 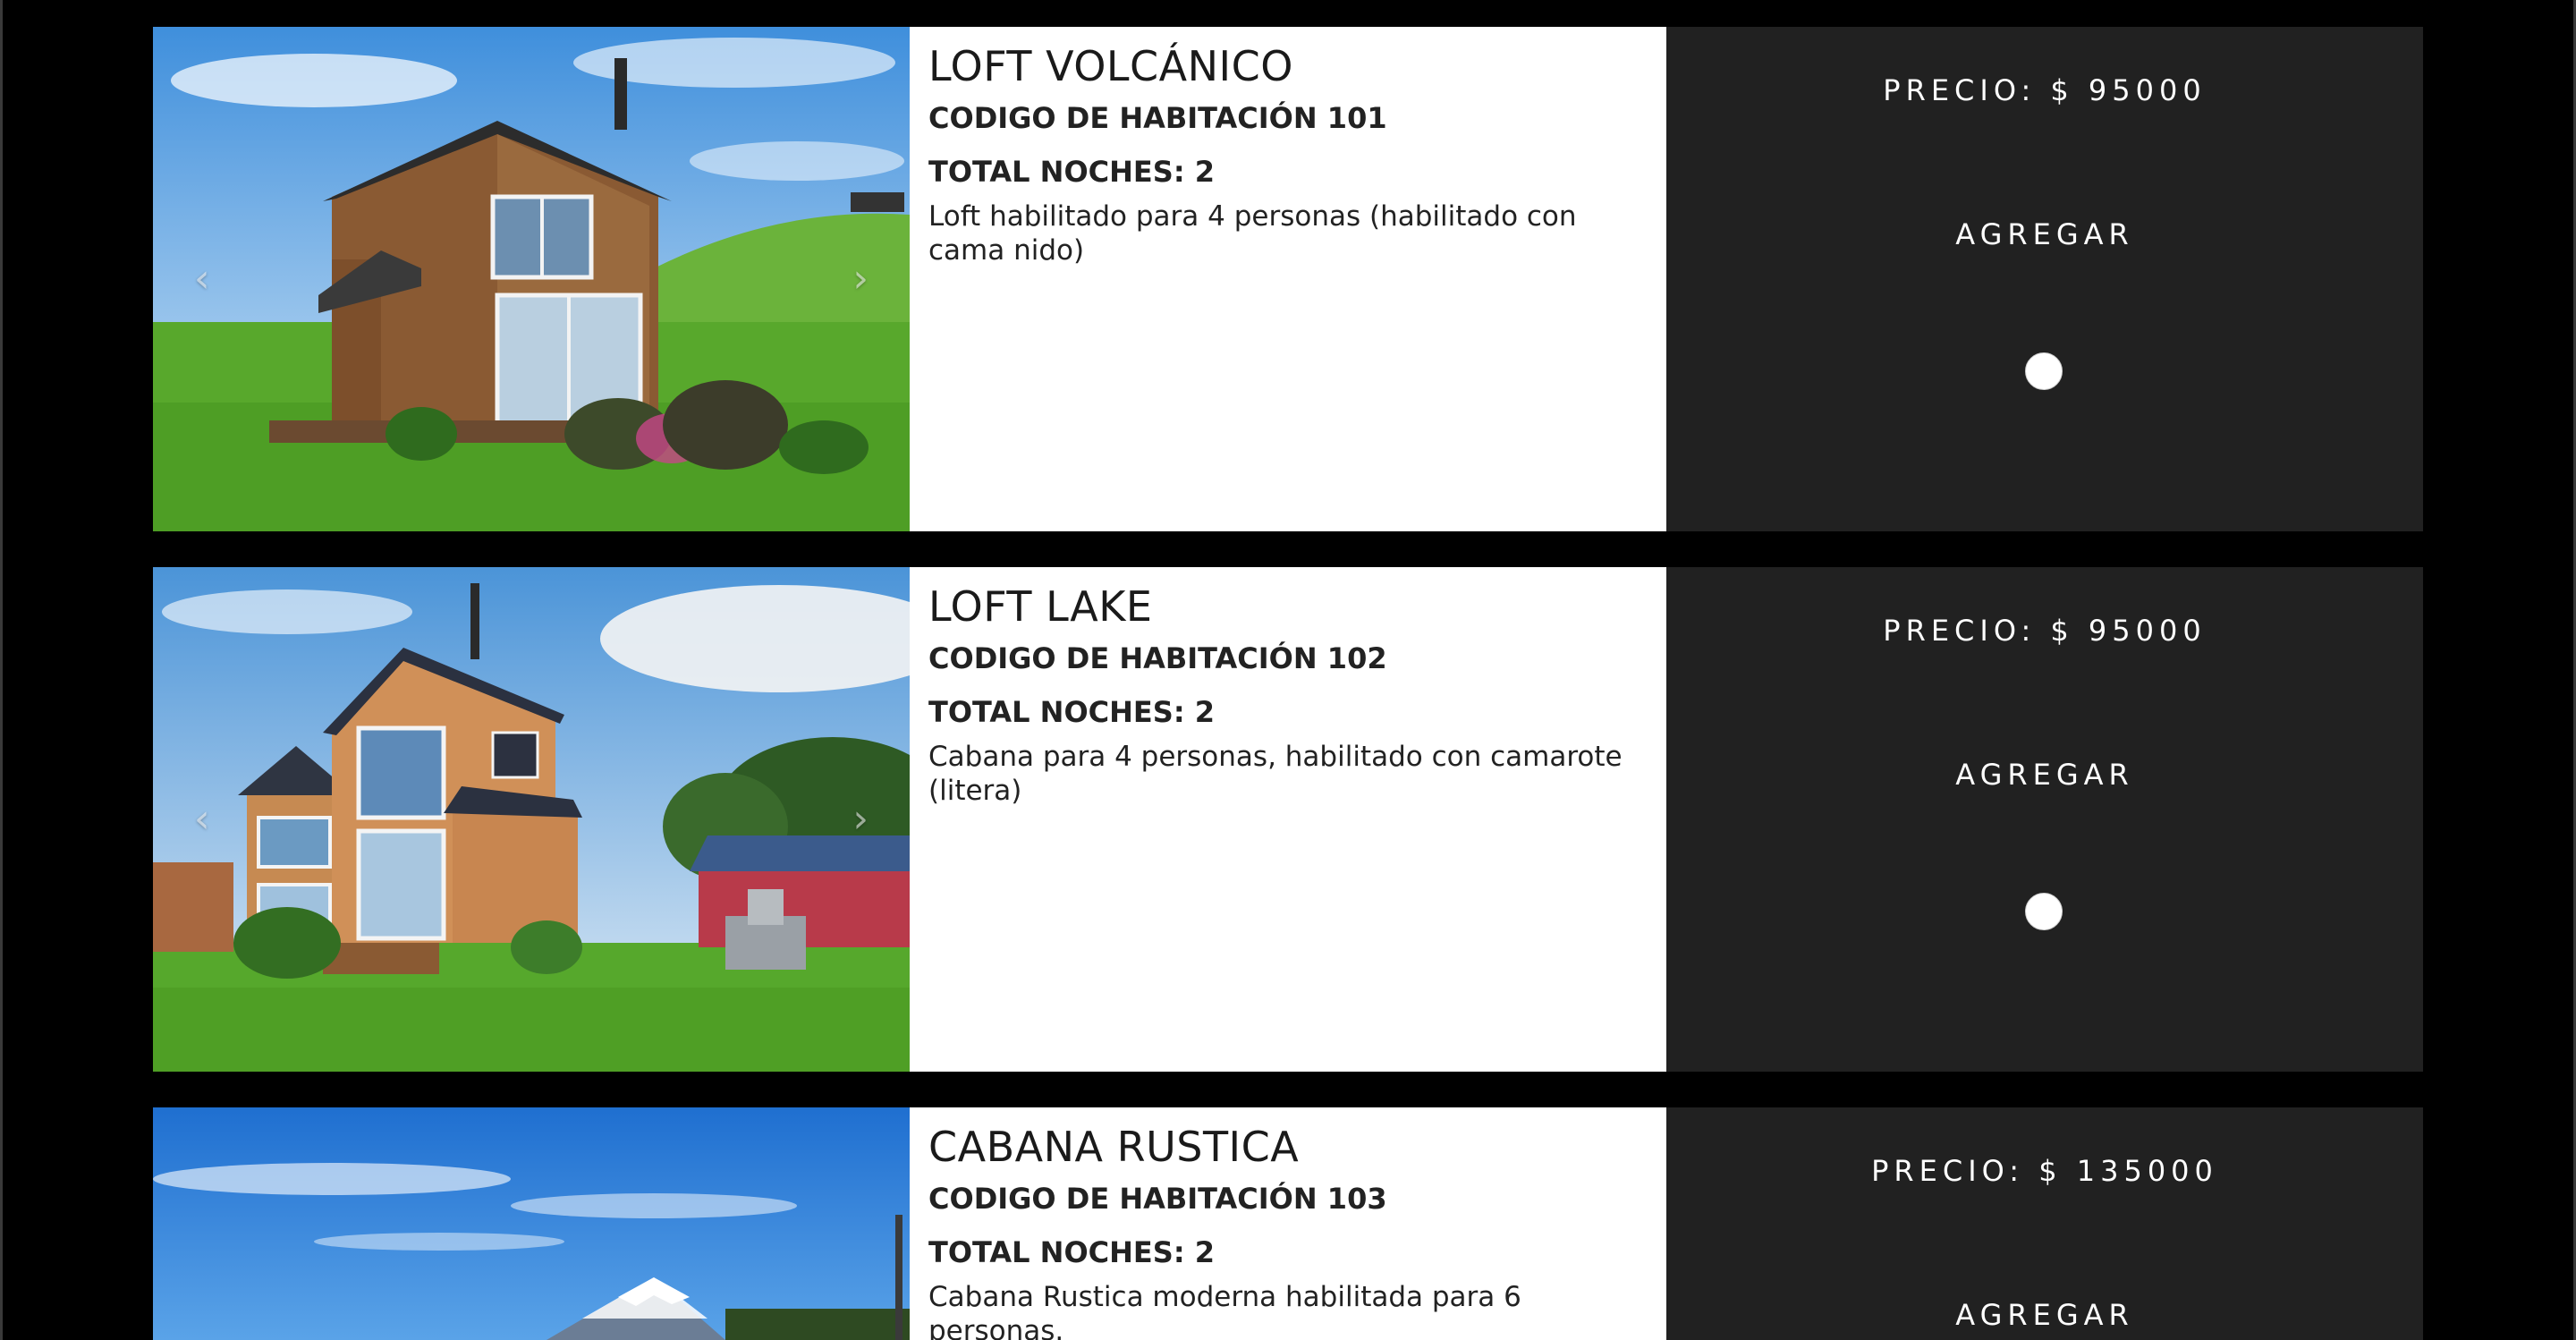 I want to click on room-code: CODIGO DE HABITACIÓN 103, so click(x=1157, y=1198).